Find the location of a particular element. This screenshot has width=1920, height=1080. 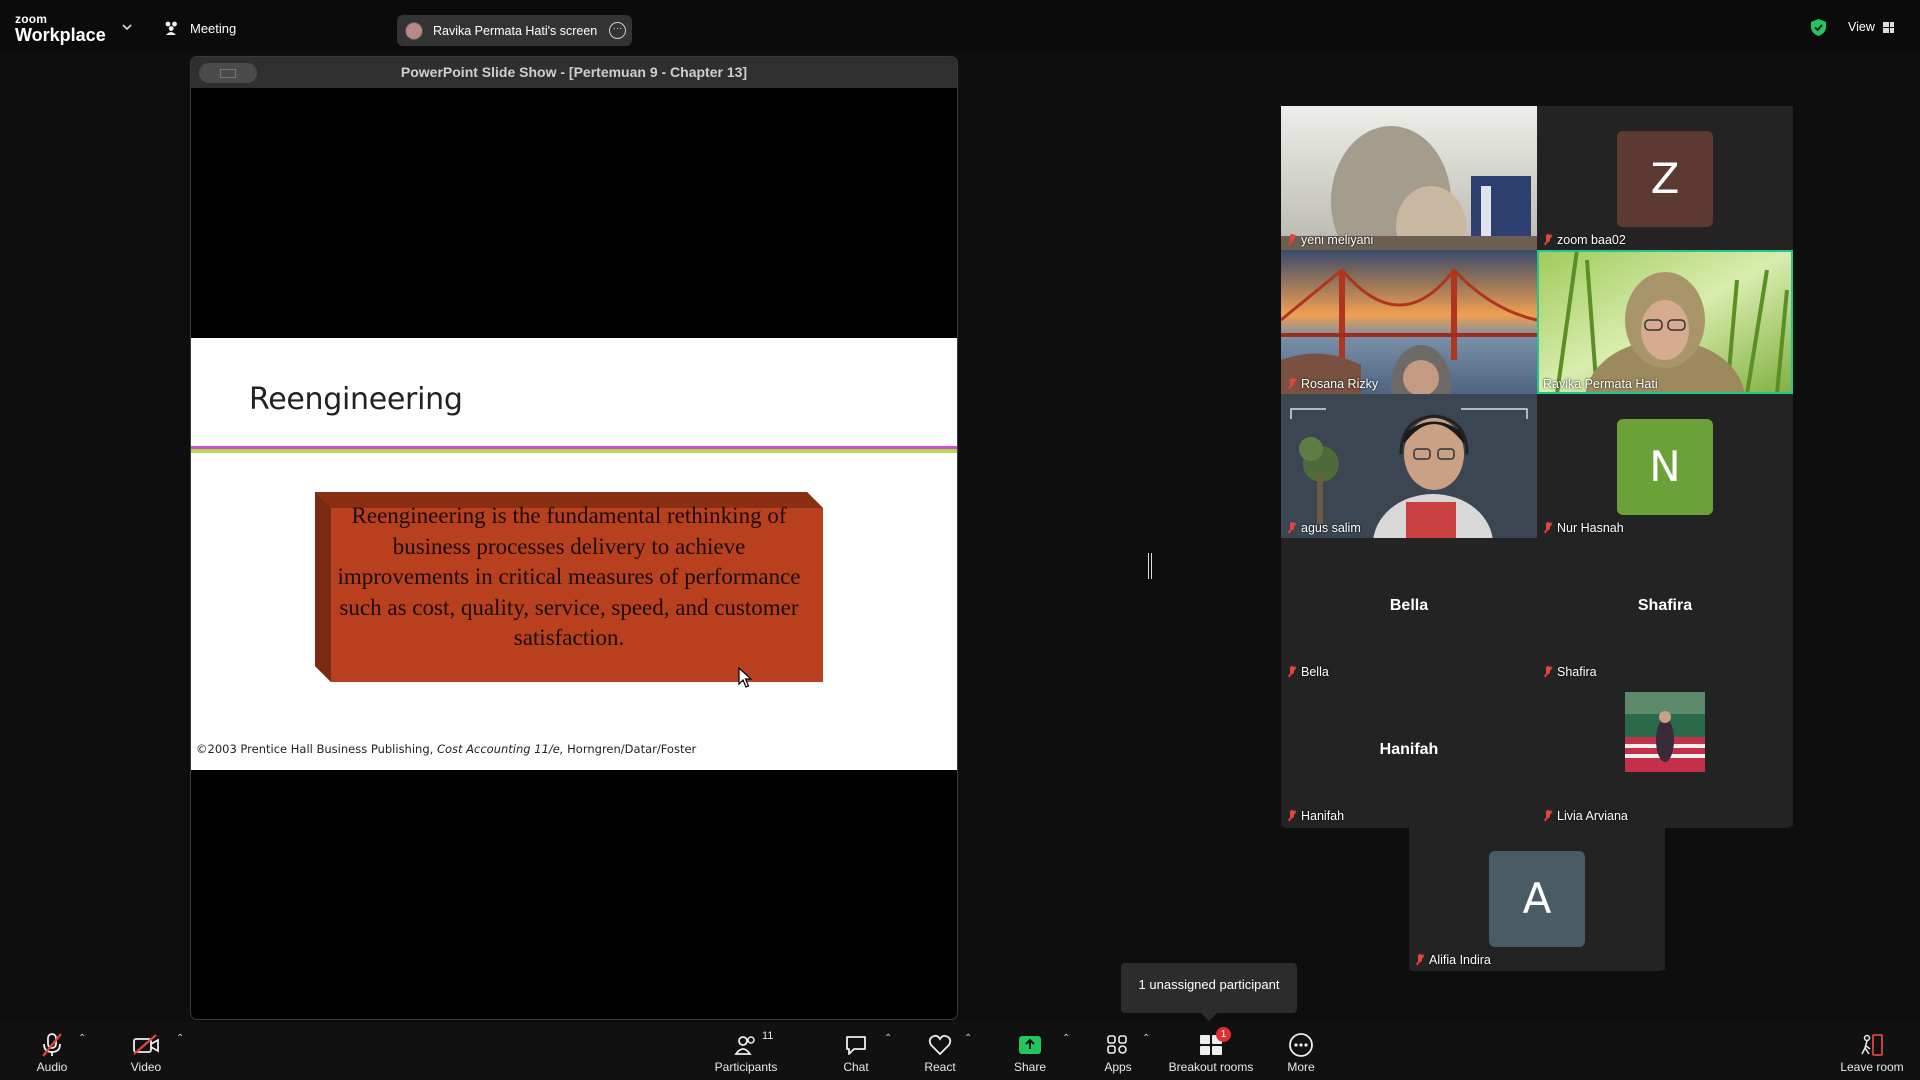

video-button: Video is located at coordinates (146, 1052).